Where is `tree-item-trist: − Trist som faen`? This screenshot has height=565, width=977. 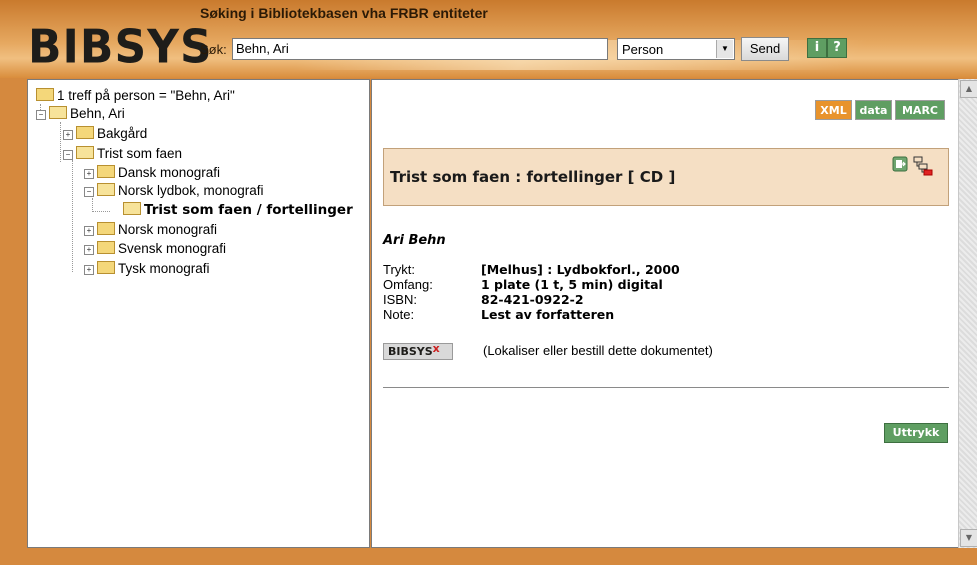
tree-item-trist: − Trist som faen is located at coordinates (122, 154).